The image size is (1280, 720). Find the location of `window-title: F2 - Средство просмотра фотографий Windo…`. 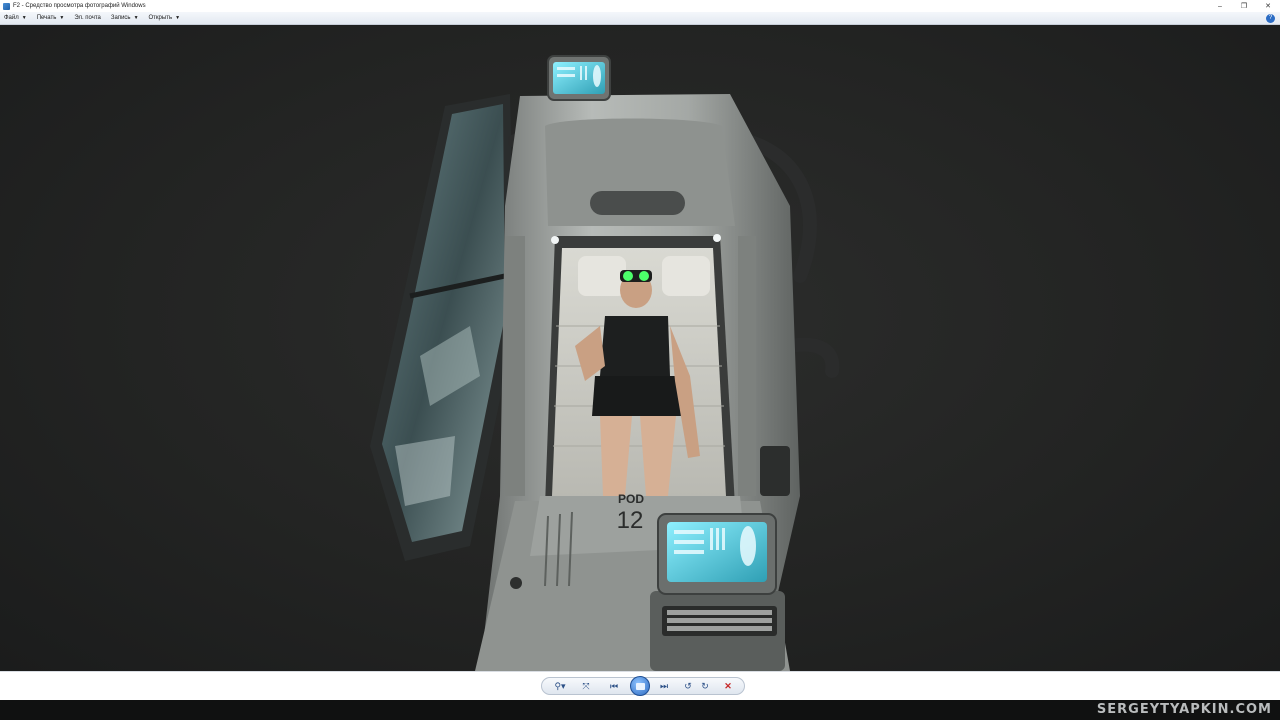

window-title: F2 - Средство просмотра фотографий Windo… is located at coordinates (79, 6).